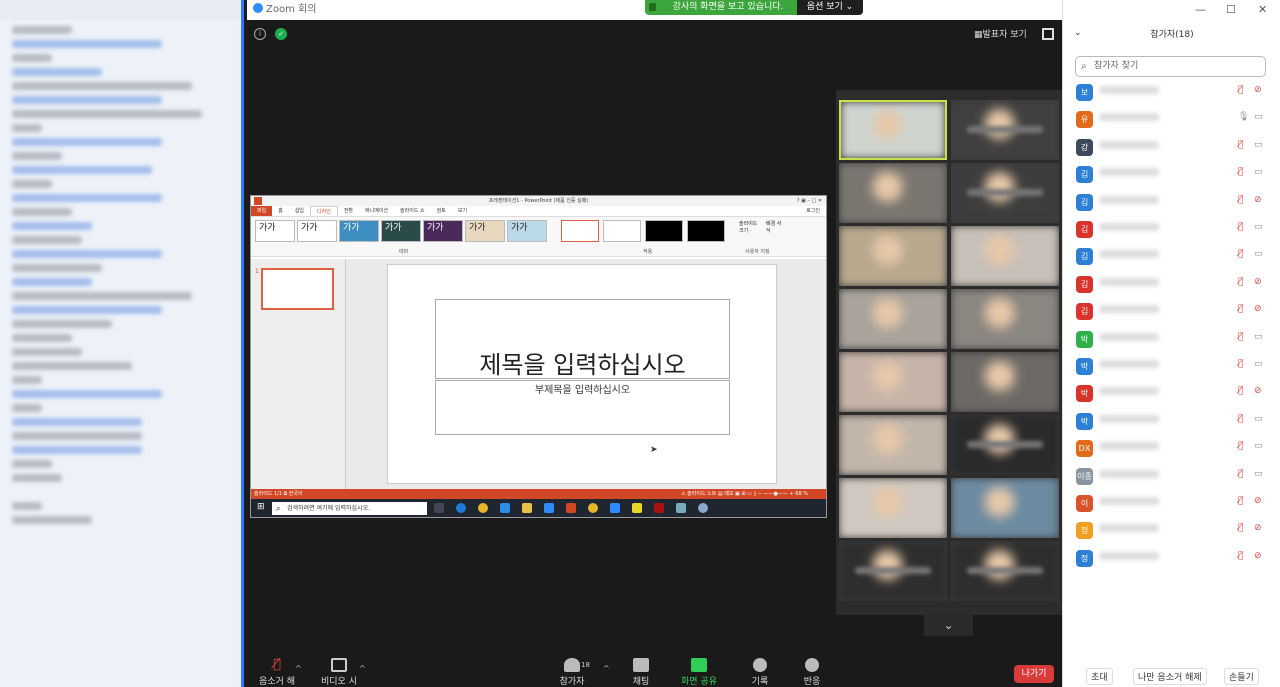 This screenshot has width=1280, height=687. Describe the element at coordinates (461, 508) in the screenshot. I see `edge-icon` at that location.